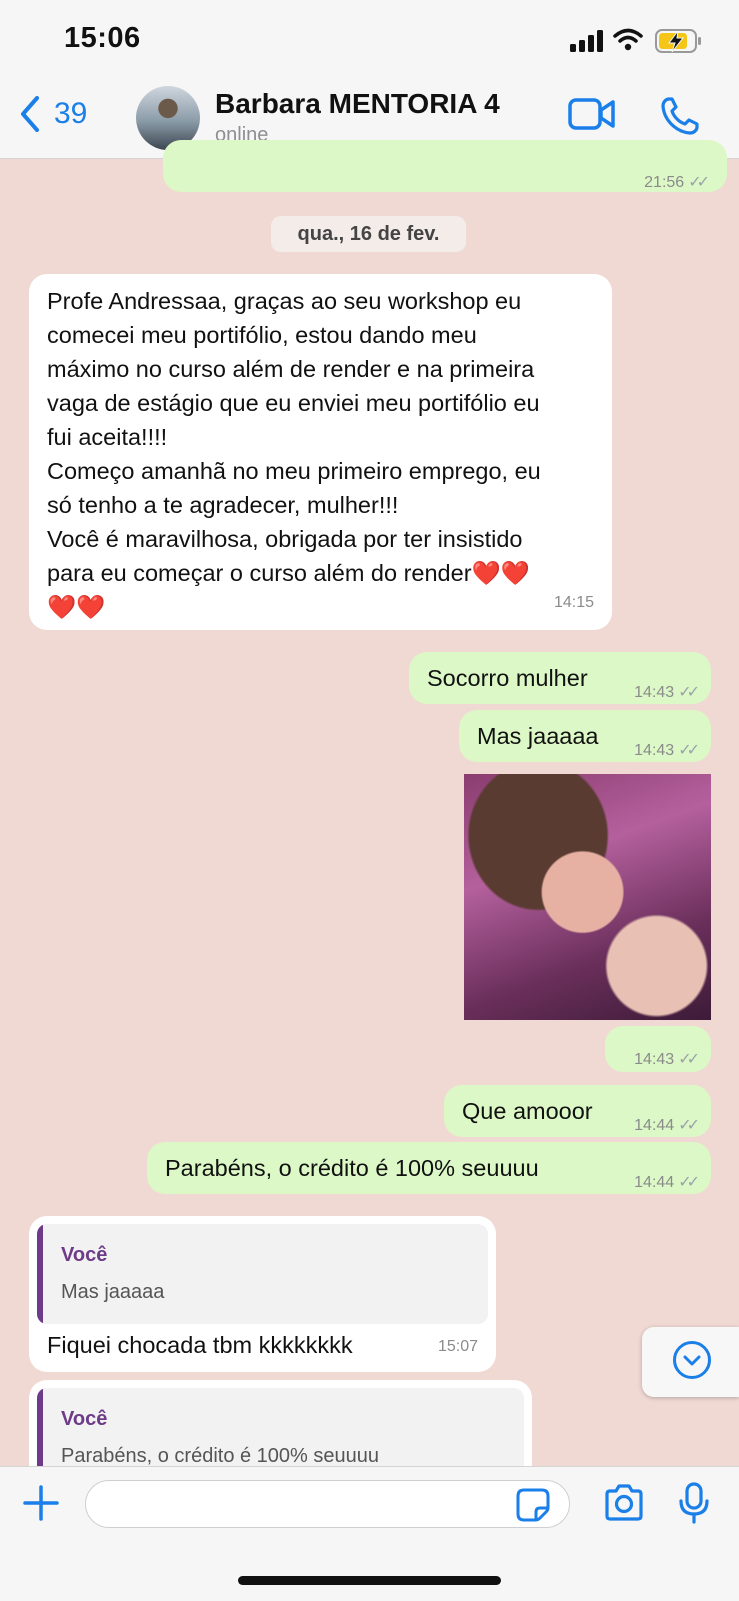 This screenshot has height=1601, width=739. Describe the element at coordinates (41, 1503) in the screenshot. I see `plus-icon` at that location.